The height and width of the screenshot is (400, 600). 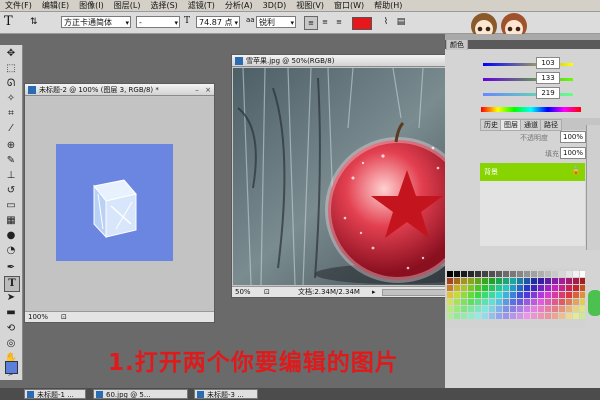 What do you see at coordinates (208, 90) in the screenshot?
I see `close-icon: ×` at bounding box center [208, 90].